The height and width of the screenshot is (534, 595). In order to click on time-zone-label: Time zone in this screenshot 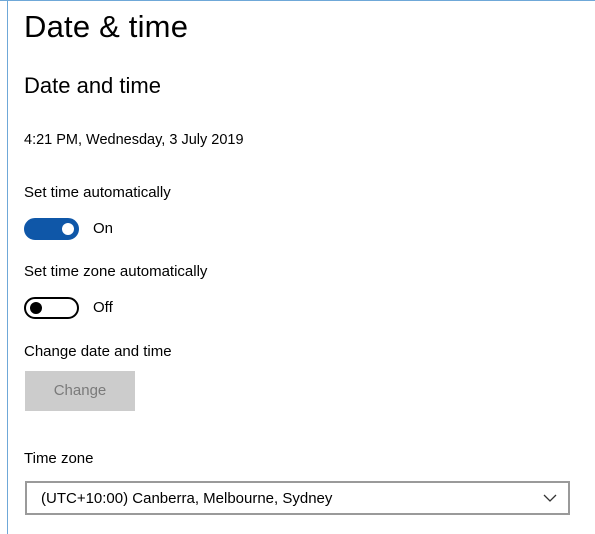, I will do `click(59, 458)`.